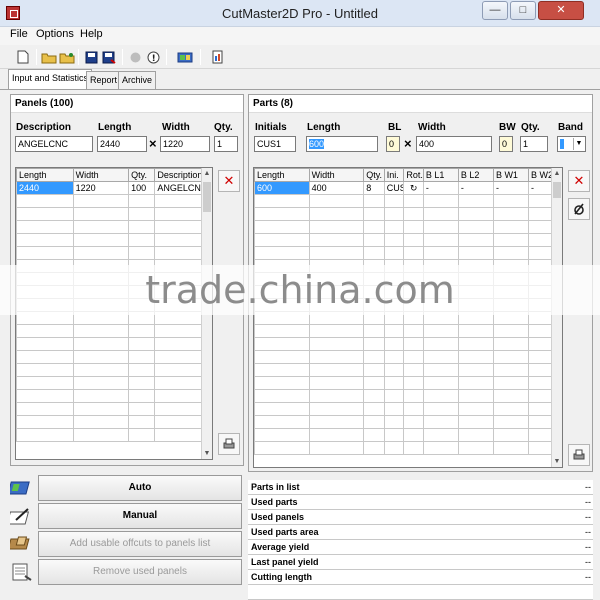 The image size is (600, 600). What do you see at coordinates (50, 79) in the screenshot?
I see `tab-input-and-statistics: Input and Statistics` at bounding box center [50, 79].